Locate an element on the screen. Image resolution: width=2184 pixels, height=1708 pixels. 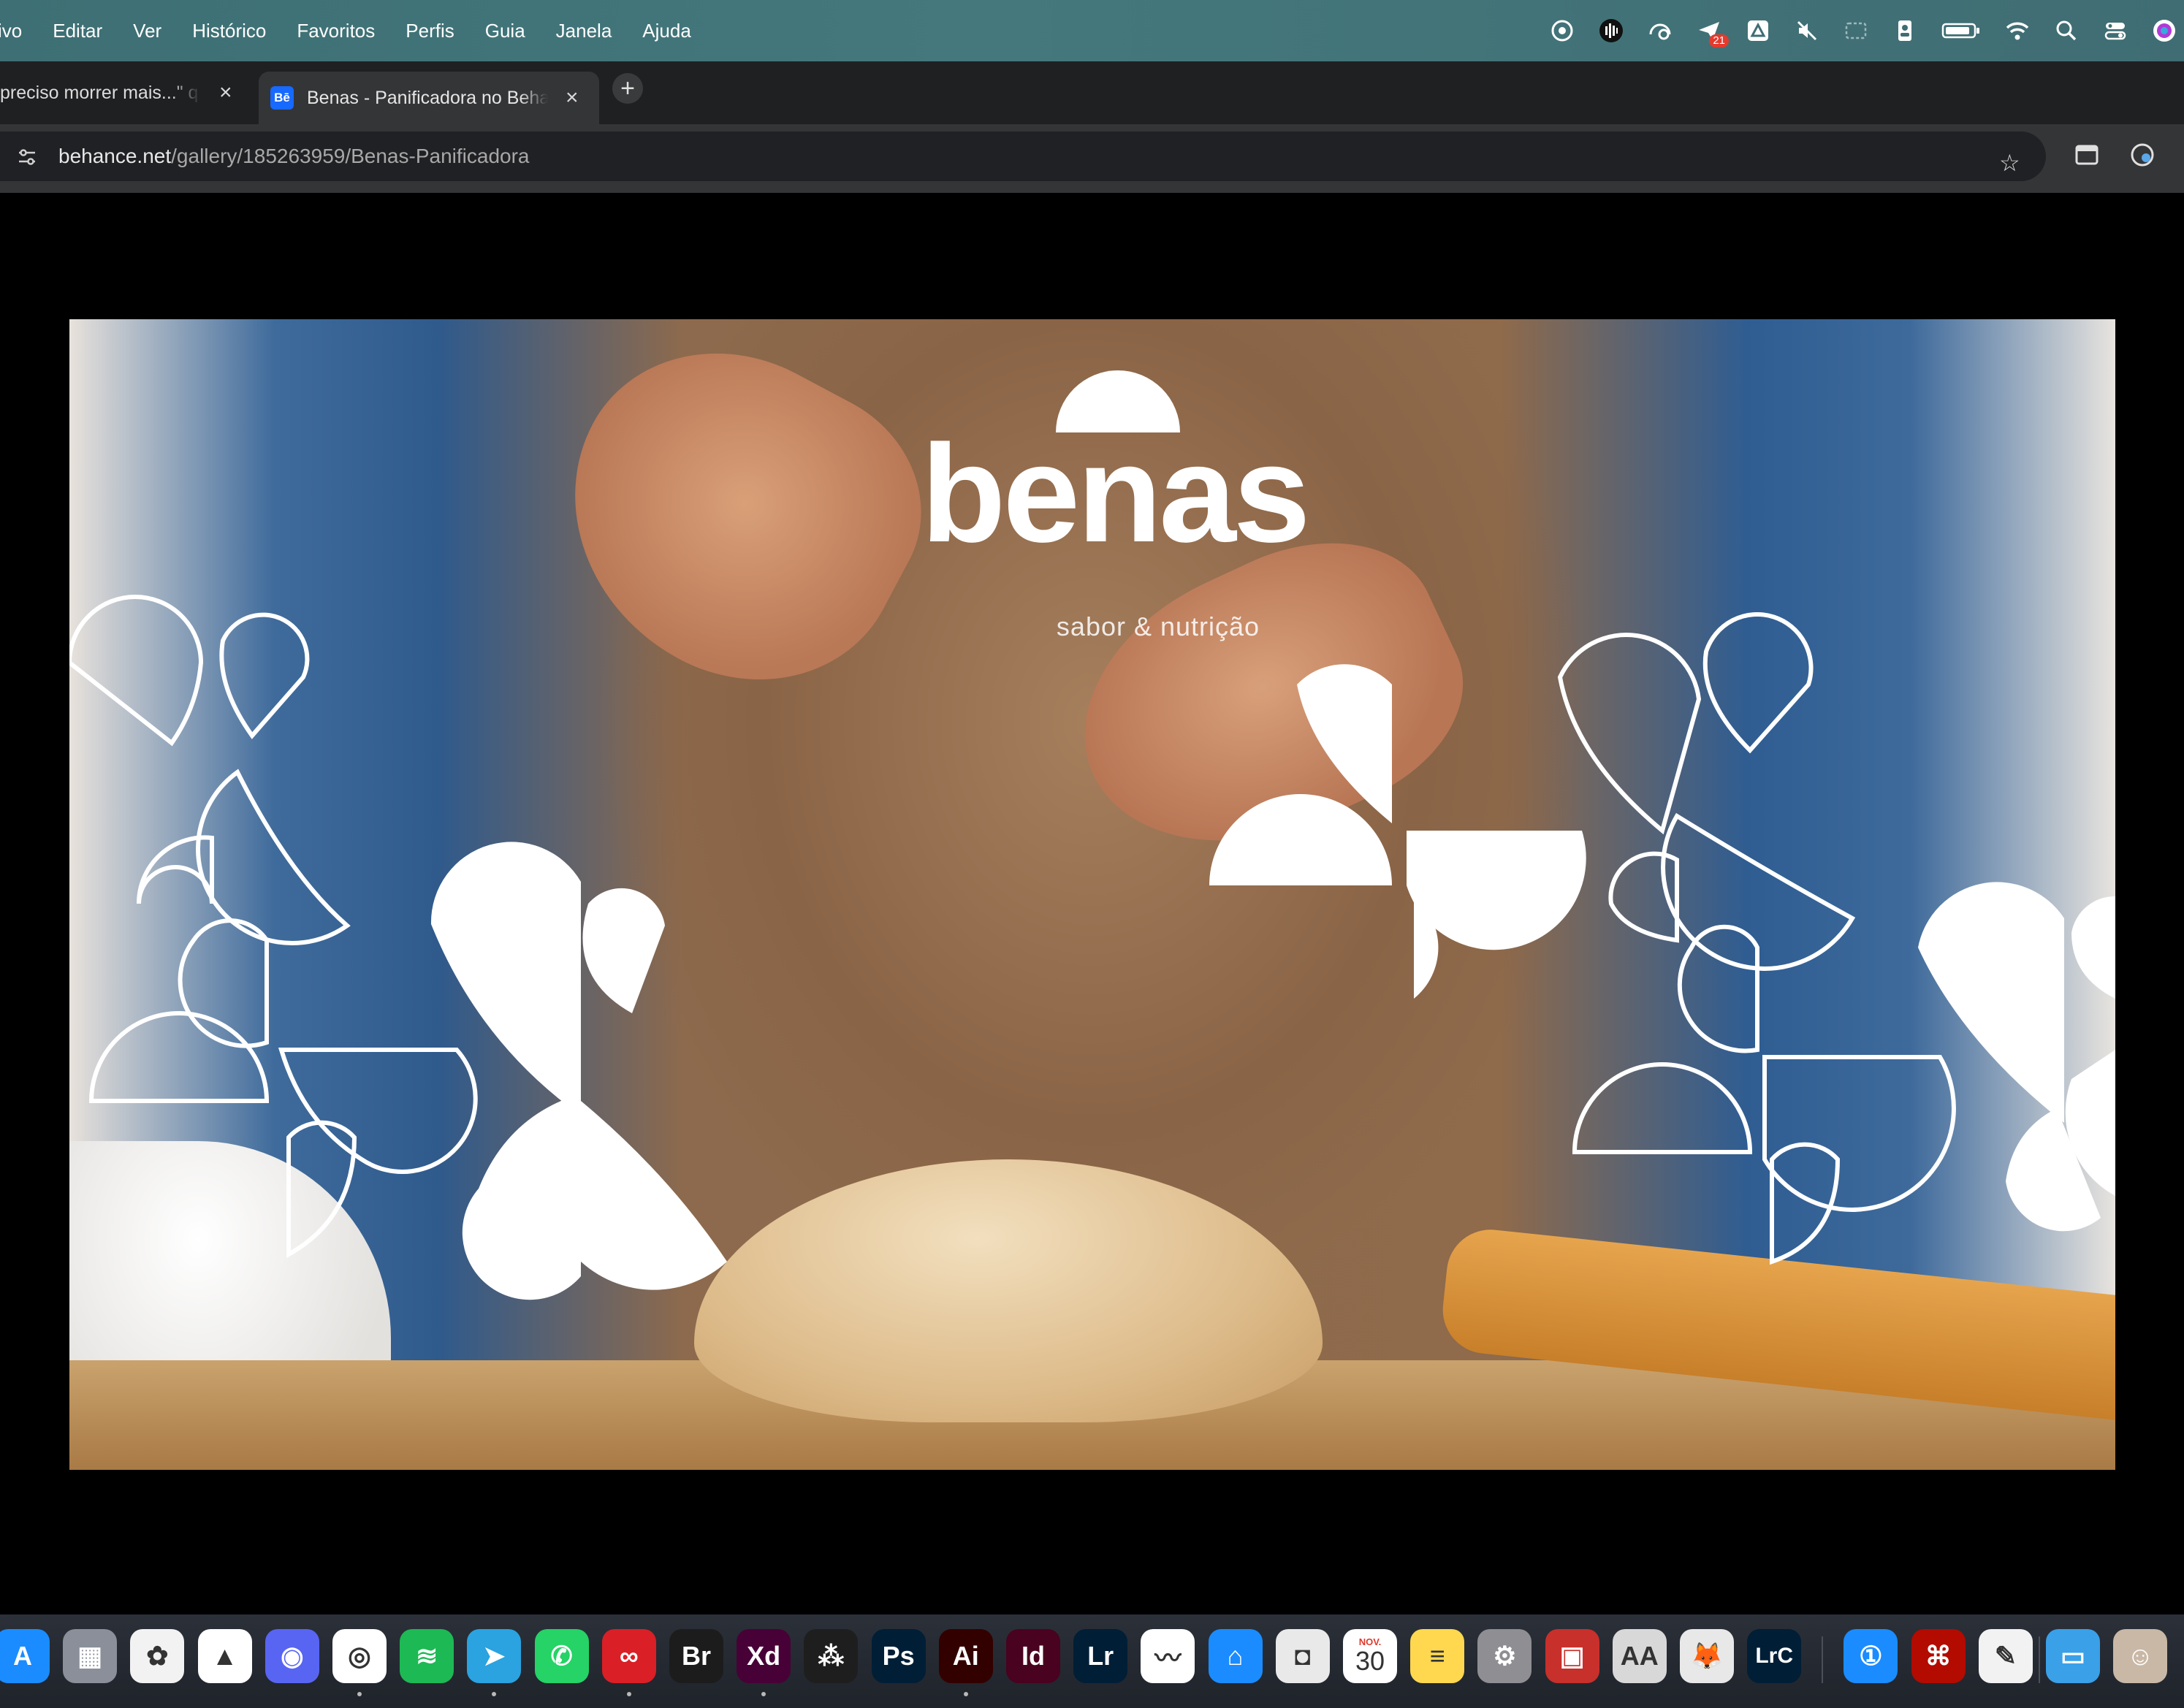
dock-app-lightroom-classic: LrC is located at coordinates (1774, 1656).